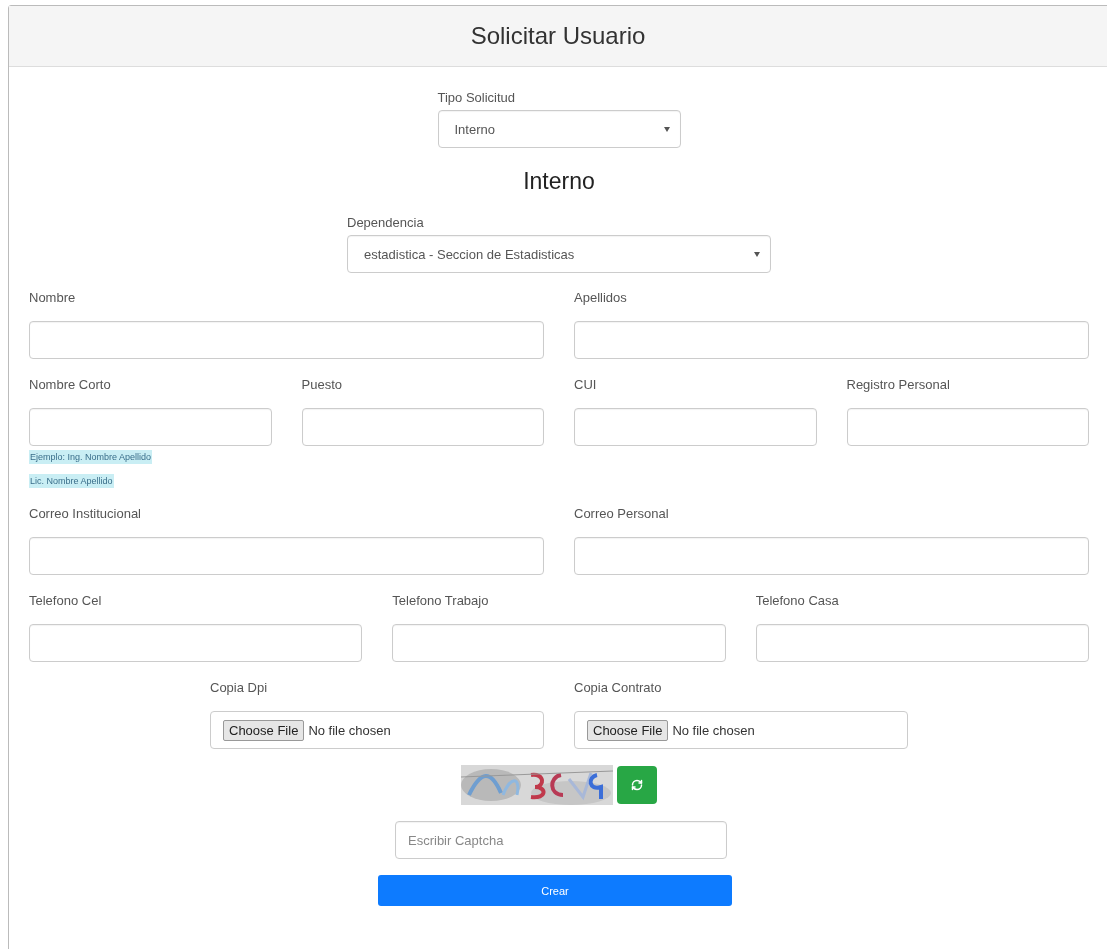 The image size is (1107, 949). What do you see at coordinates (322, 385) in the screenshot?
I see `field-label: Puesto` at bounding box center [322, 385].